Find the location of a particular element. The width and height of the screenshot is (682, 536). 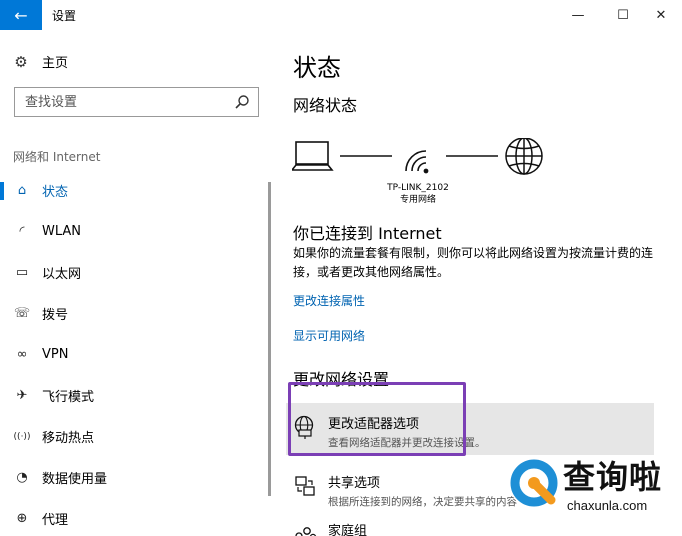

back-button: ← is located at coordinates (21, 15).